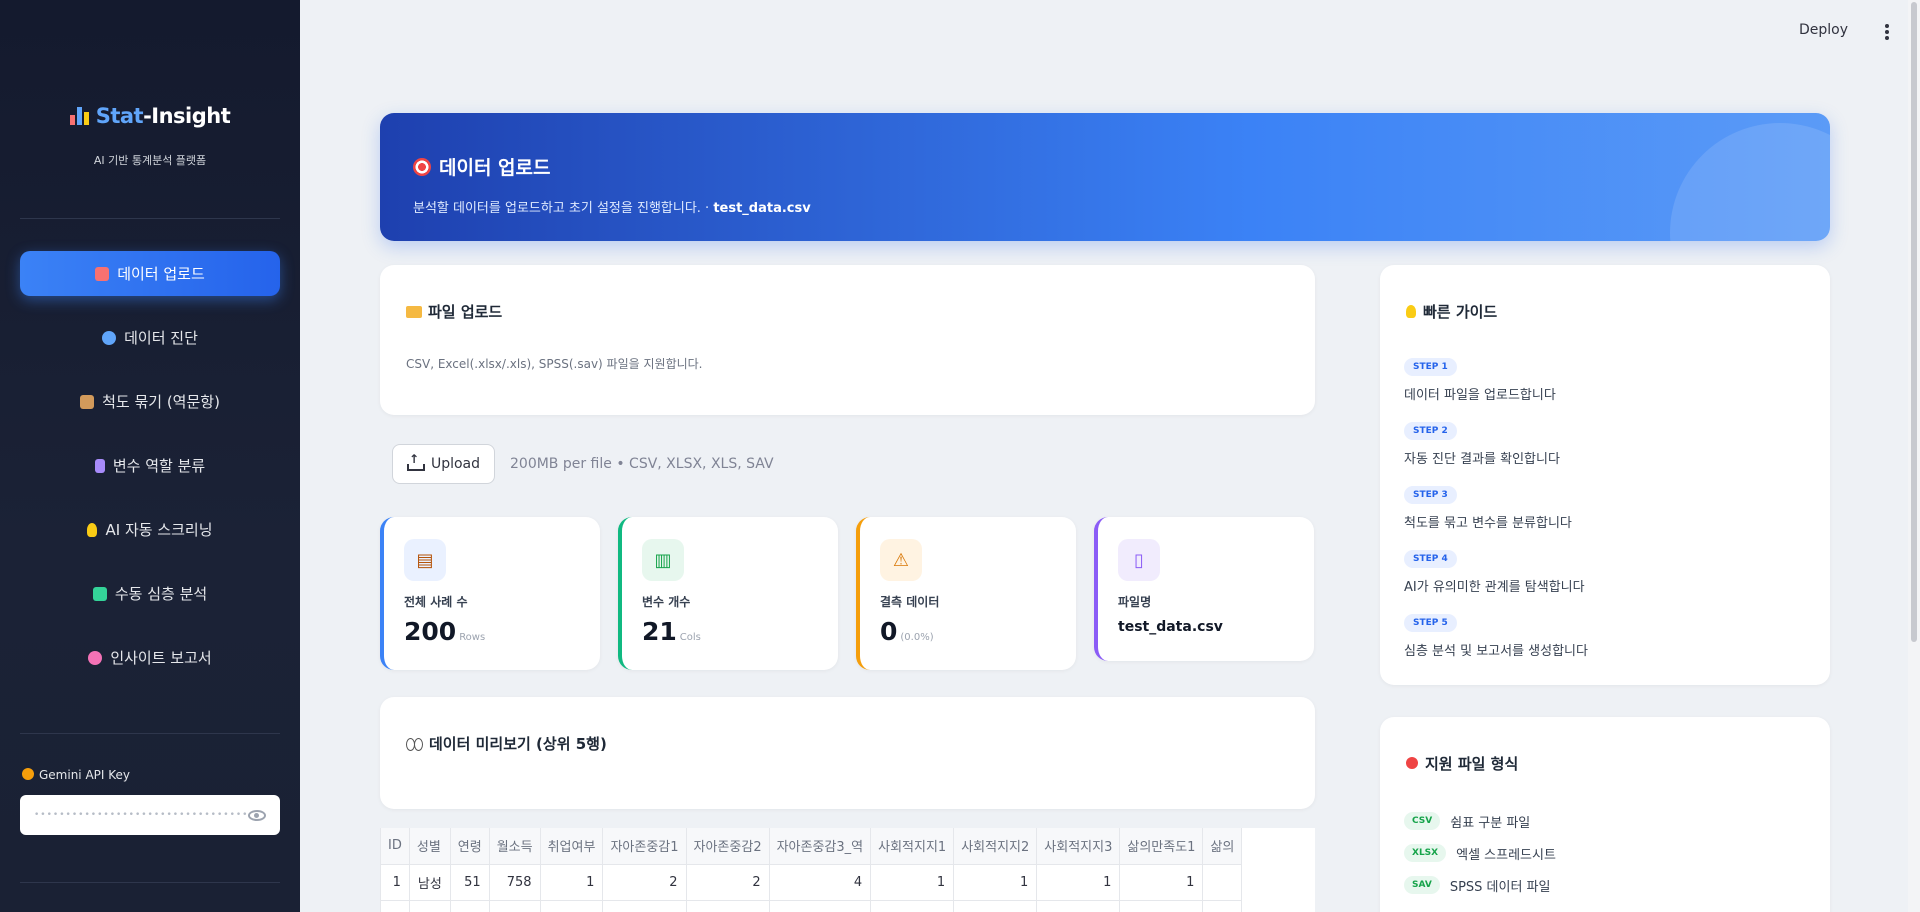 Image resolution: width=1920 pixels, height=912 pixels. What do you see at coordinates (1480, 885) in the screenshot?
I see `format-item: SAV SPSS 데이터 파일` at bounding box center [1480, 885].